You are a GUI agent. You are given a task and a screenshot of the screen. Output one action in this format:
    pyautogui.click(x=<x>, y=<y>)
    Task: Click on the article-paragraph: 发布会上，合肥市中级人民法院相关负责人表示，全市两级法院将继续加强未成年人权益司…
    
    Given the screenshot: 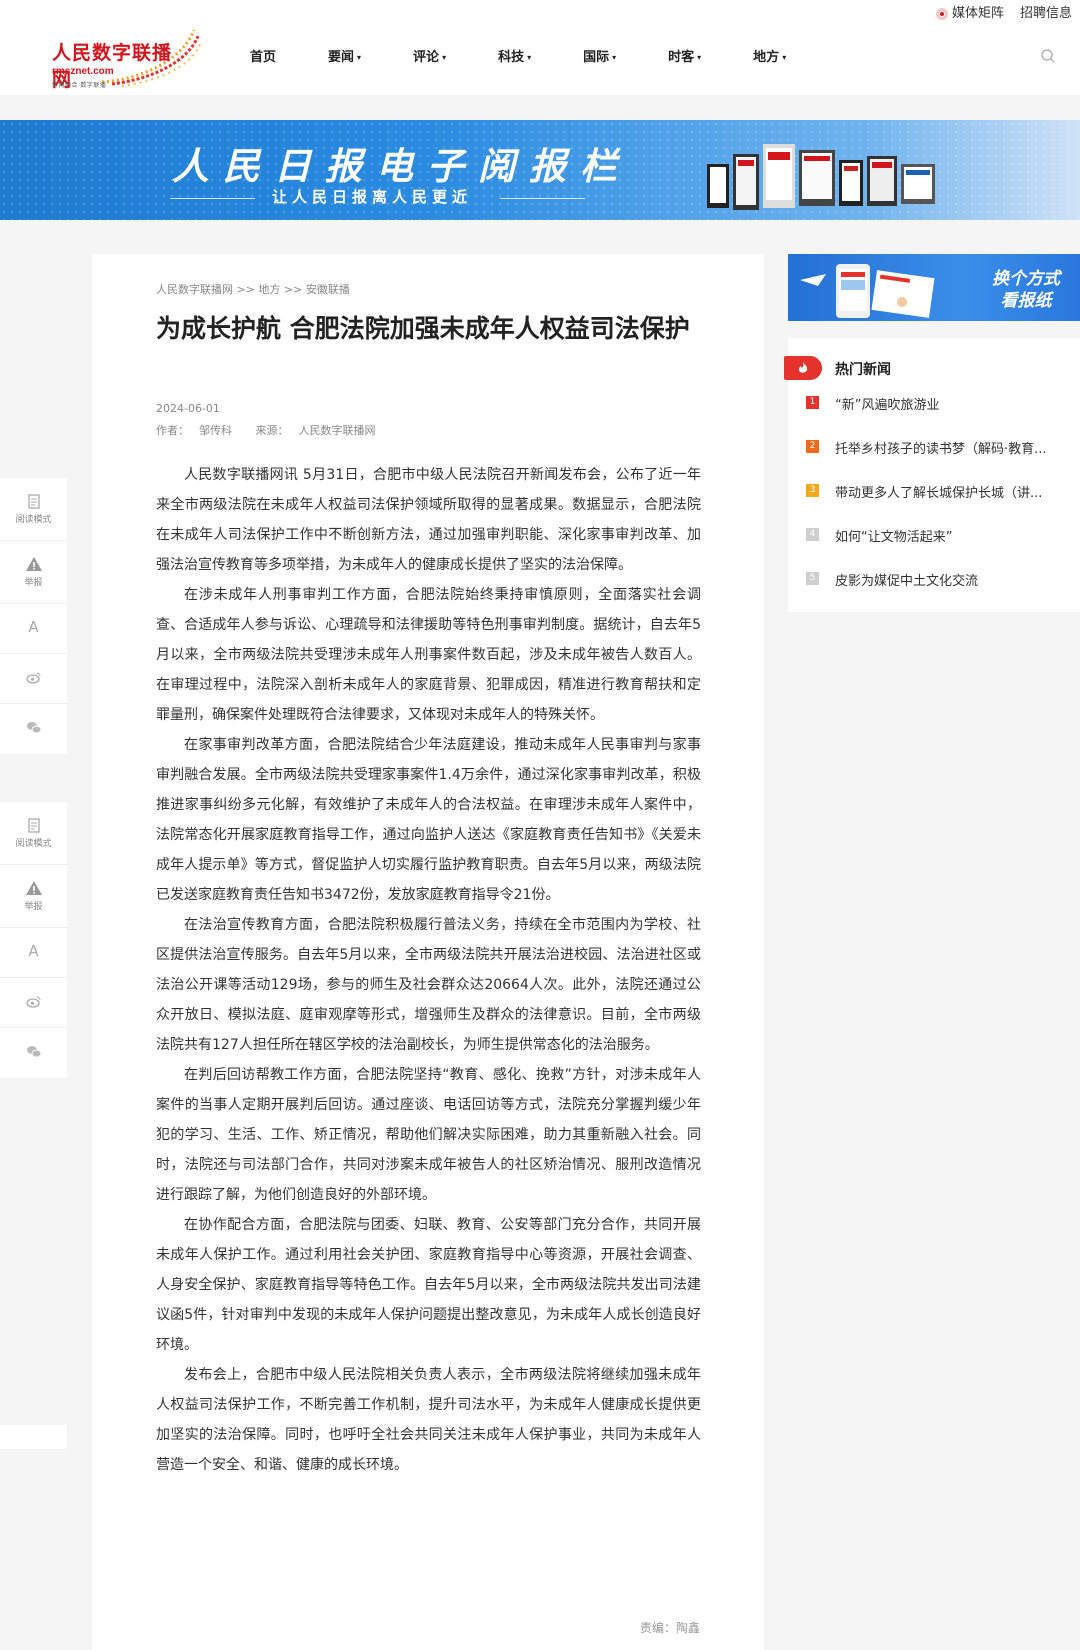 What is the action you would take?
    pyautogui.click(x=428, y=1420)
    